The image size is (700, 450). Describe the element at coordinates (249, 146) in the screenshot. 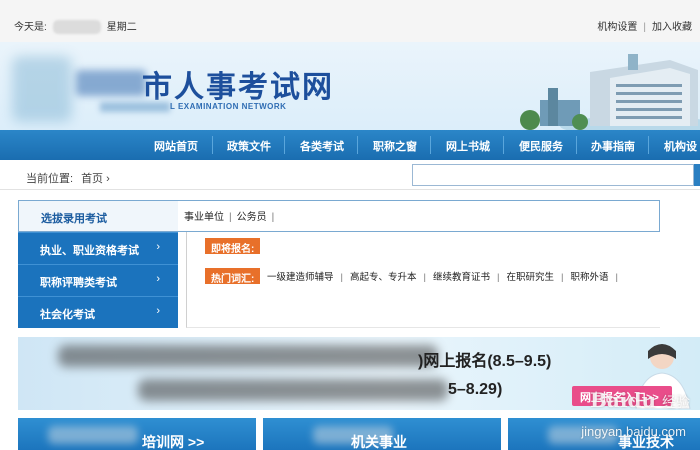

I see `nav-policy: 政策文件` at that location.